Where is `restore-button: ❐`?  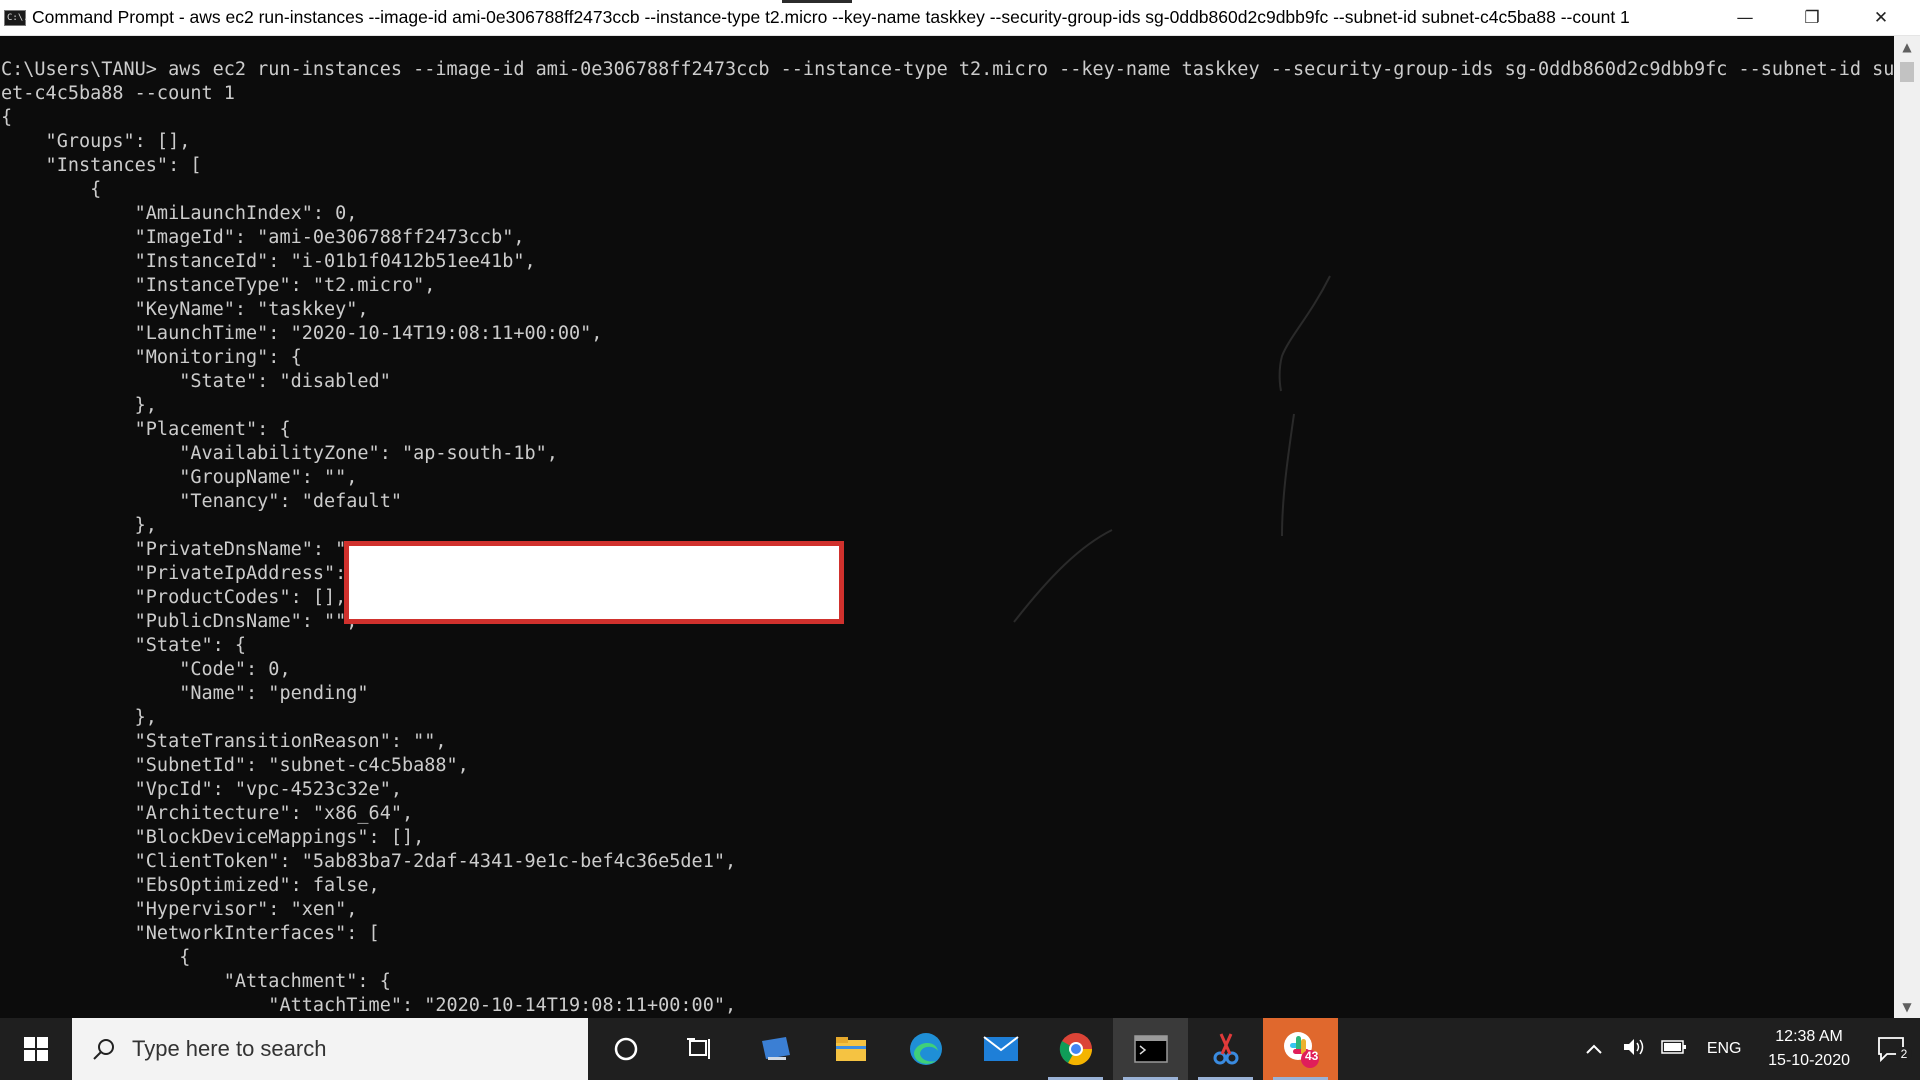
restore-button: ❐ is located at coordinates (1812, 18).